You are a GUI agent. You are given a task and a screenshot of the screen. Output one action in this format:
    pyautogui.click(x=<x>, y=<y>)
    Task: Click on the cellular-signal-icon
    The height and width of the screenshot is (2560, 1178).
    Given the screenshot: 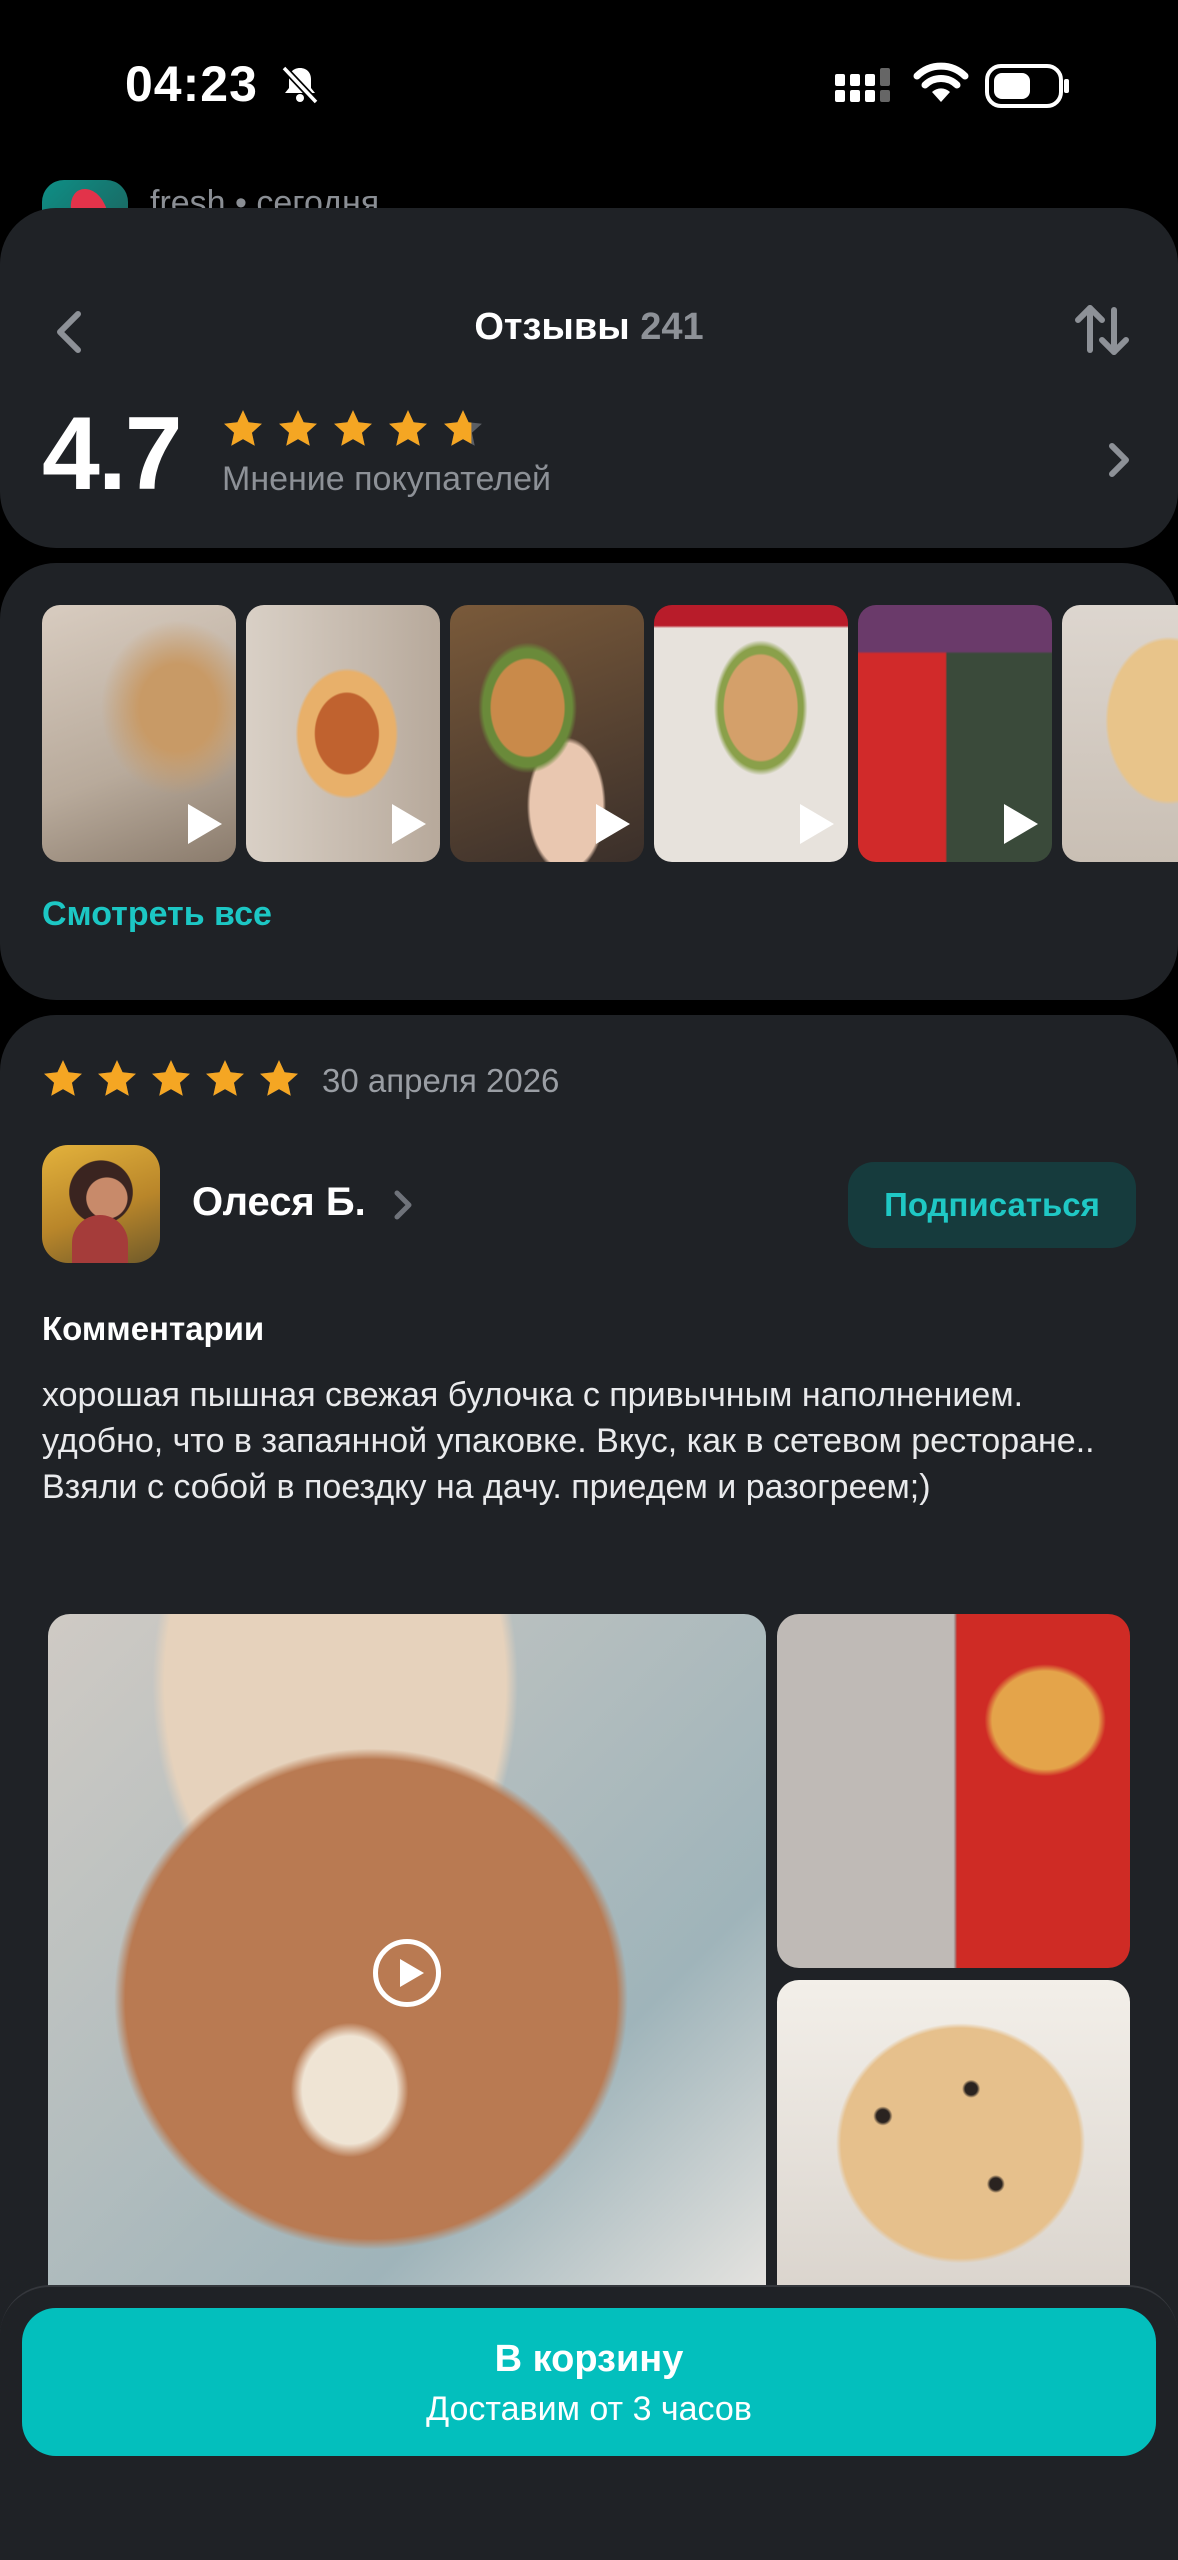 What is the action you would take?
    pyautogui.click(x=862, y=85)
    